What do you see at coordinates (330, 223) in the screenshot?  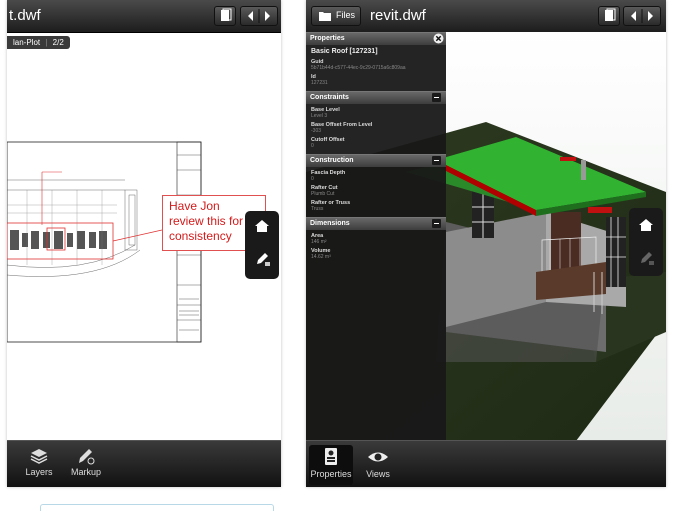 I see `section-title: Dimensions` at bounding box center [330, 223].